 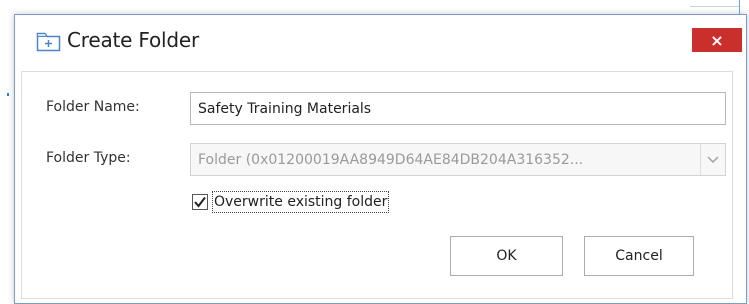 I want to click on folder-name-input: Safety Training Materials, so click(x=458, y=108).